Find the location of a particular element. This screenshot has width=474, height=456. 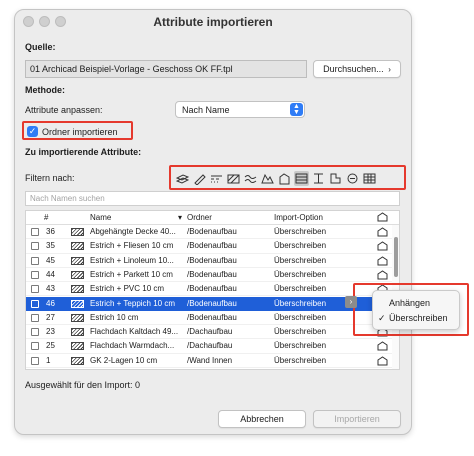

window-title: Attribute importieren is located at coordinates (213, 22).